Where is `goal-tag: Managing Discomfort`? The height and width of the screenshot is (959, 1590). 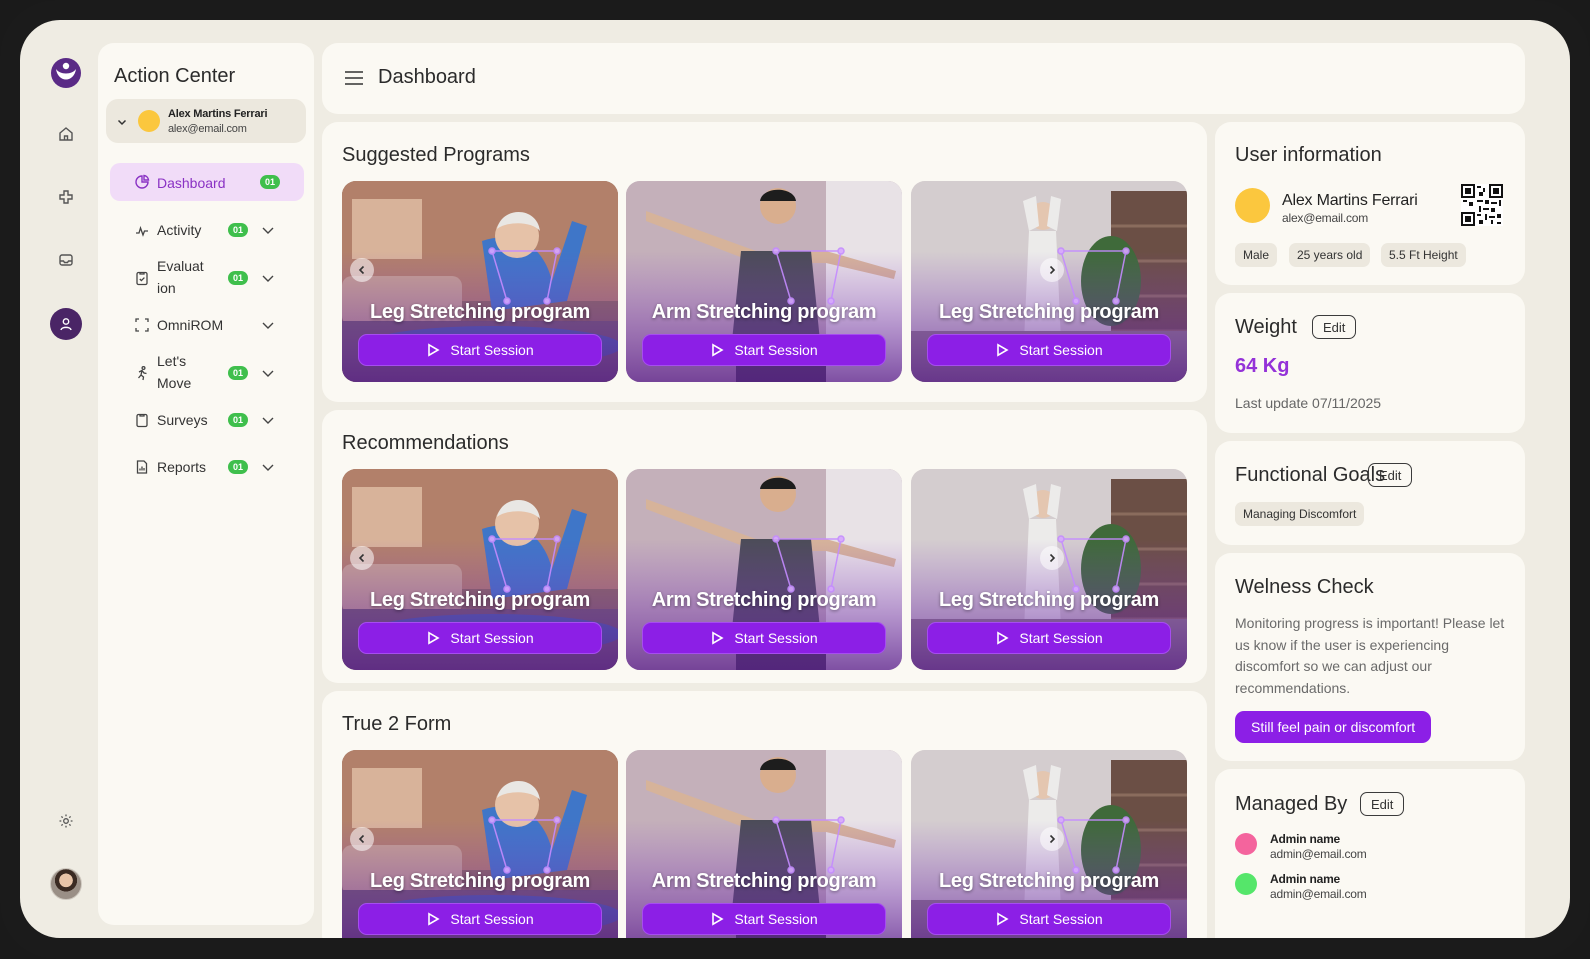
goal-tag: Managing Discomfort is located at coordinates (1300, 514).